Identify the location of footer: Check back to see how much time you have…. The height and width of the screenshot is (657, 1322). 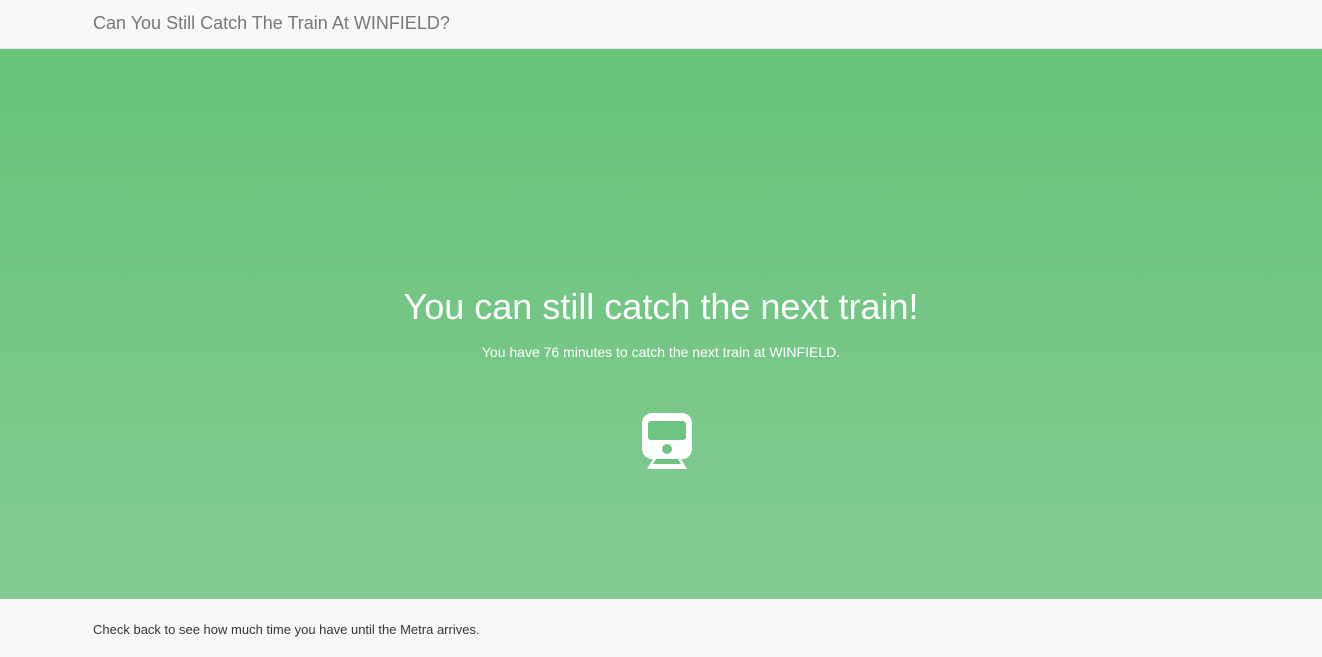
(661, 628).